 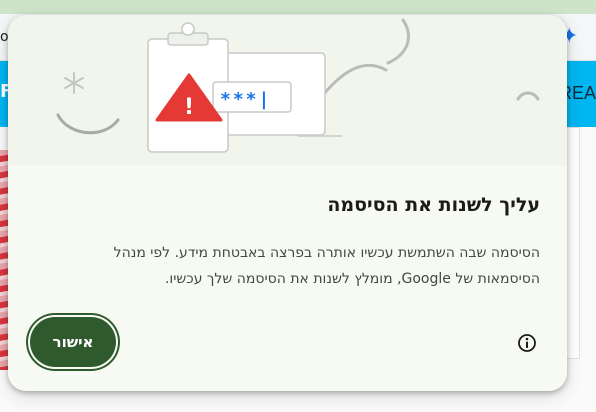 What do you see at coordinates (527, 343) in the screenshot?
I see `info-icon` at bounding box center [527, 343].